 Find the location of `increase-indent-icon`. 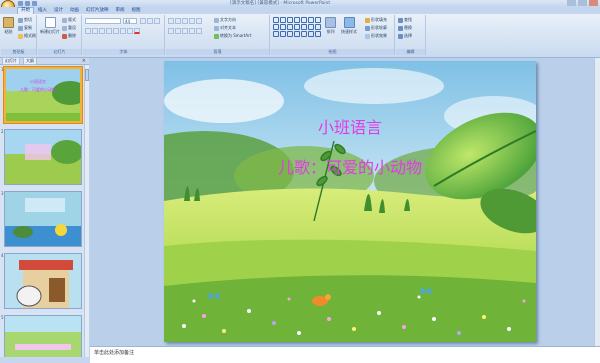

increase-indent-icon is located at coordinates (192, 21).